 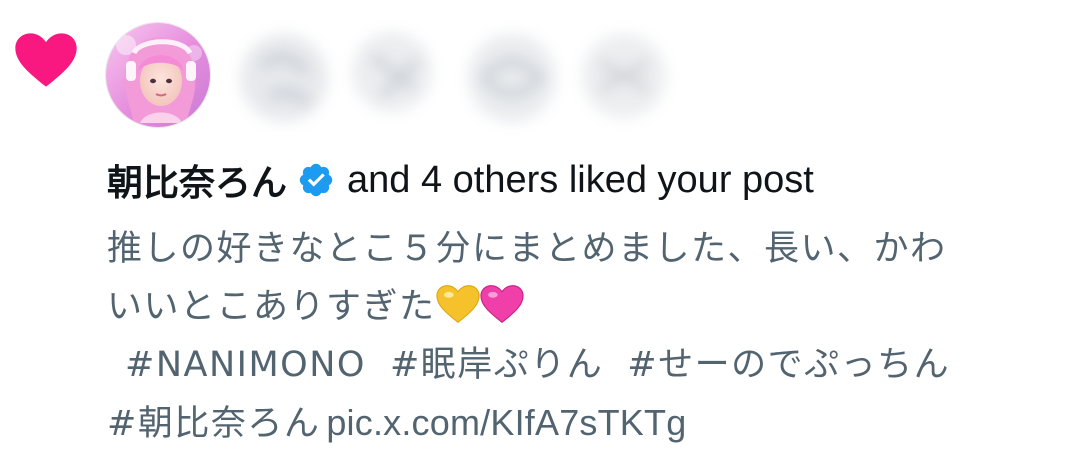 What do you see at coordinates (245, 365) in the screenshot?
I see `hashtag-link: #NANIMONO` at bounding box center [245, 365].